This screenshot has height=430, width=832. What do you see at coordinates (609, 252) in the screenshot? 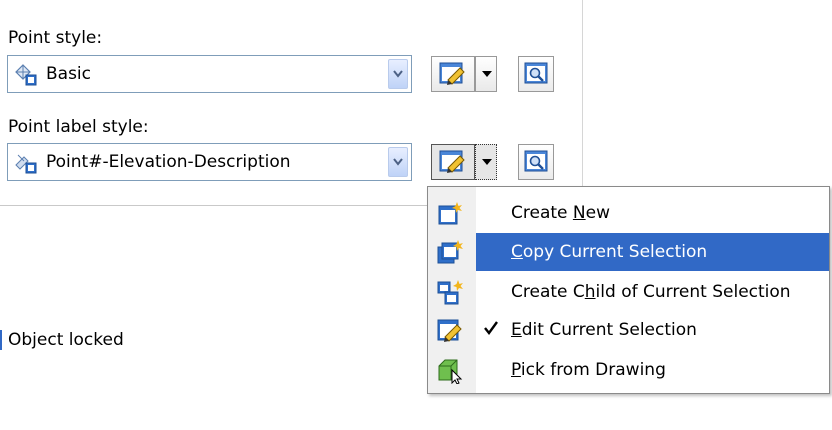
I see `menu-item-label: Copy Current Selection` at bounding box center [609, 252].